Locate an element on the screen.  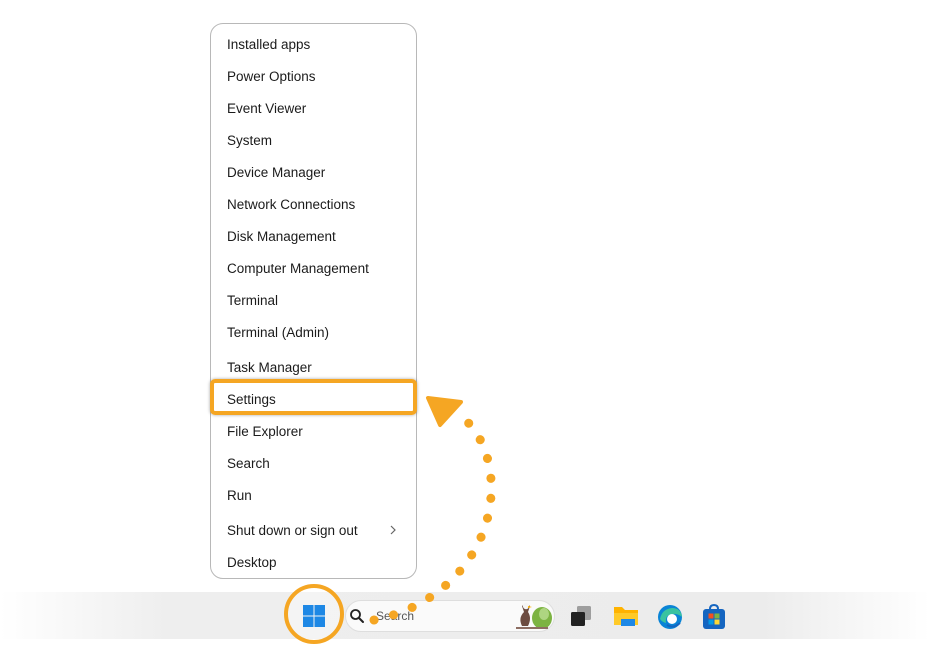
menu-item-search: Search is located at coordinates (313, 463).